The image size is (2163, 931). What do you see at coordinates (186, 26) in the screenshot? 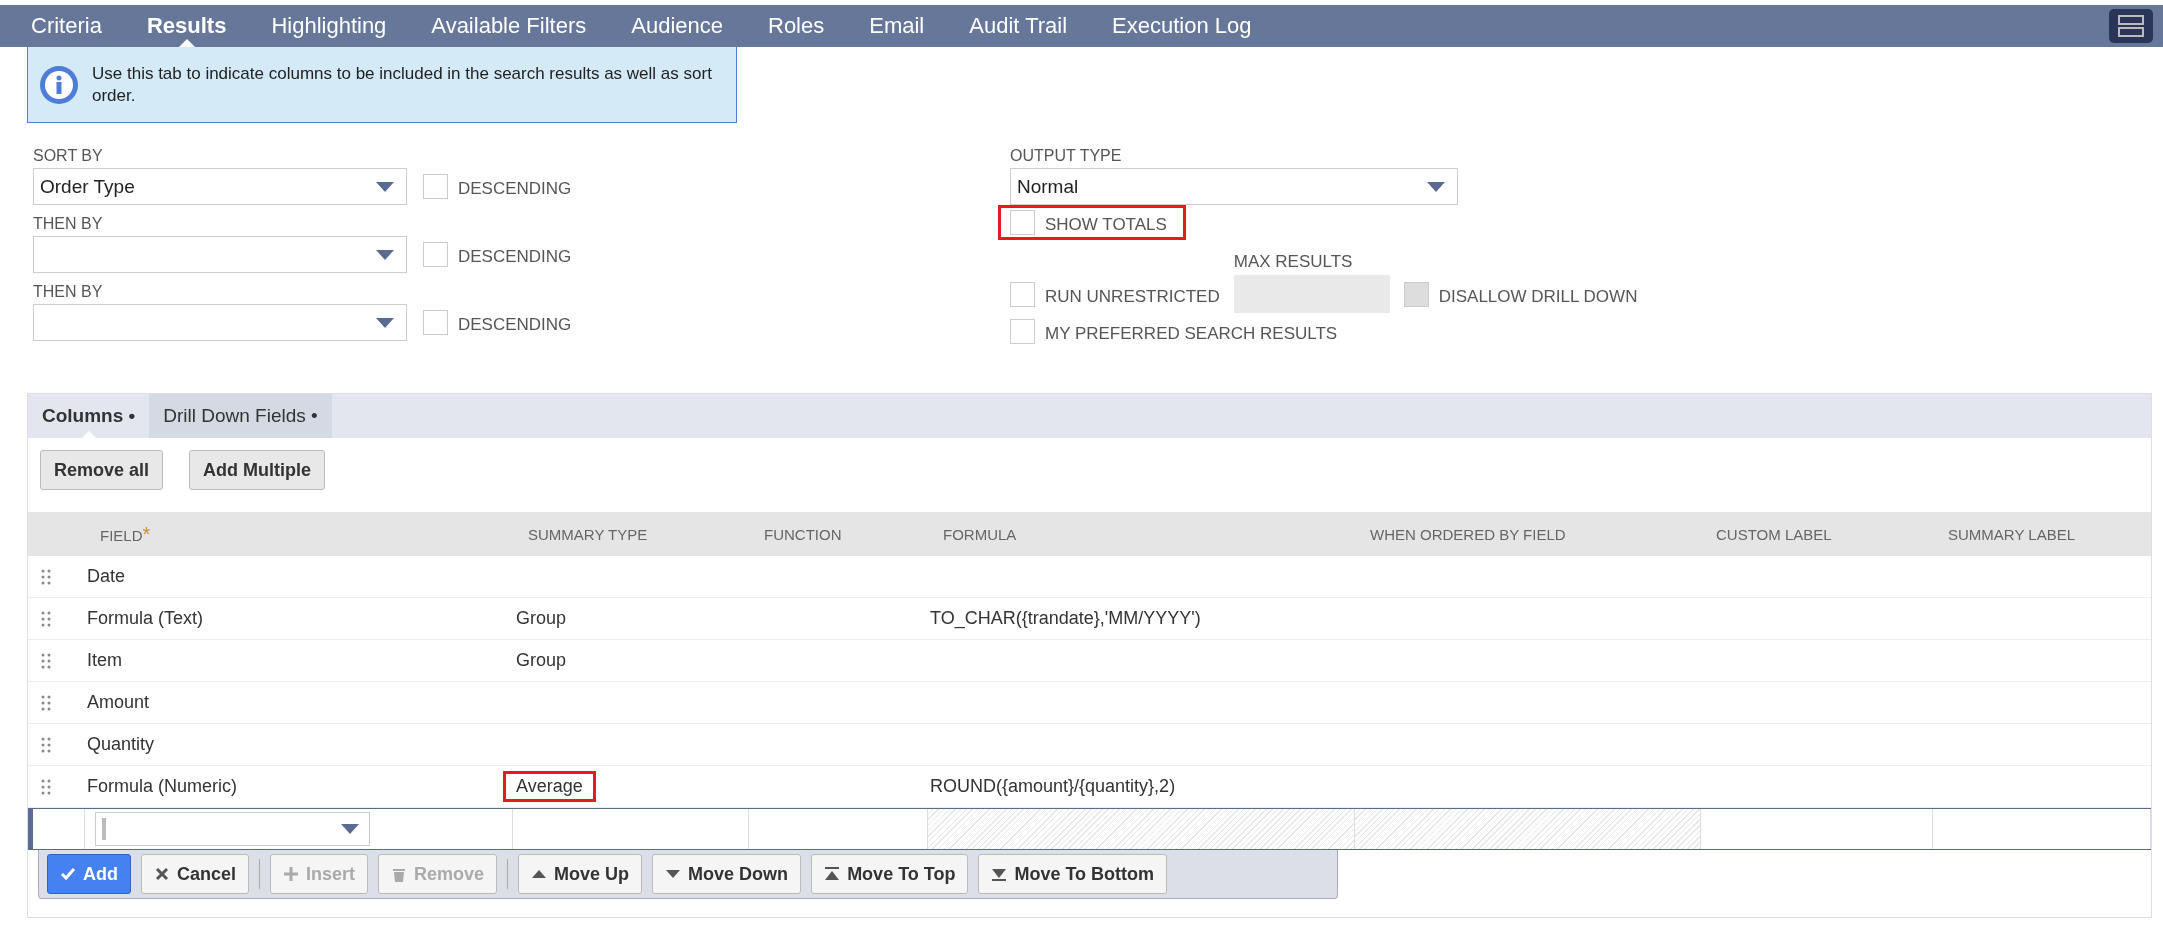
I see `tab: Results` at bounding box center [186, 26].